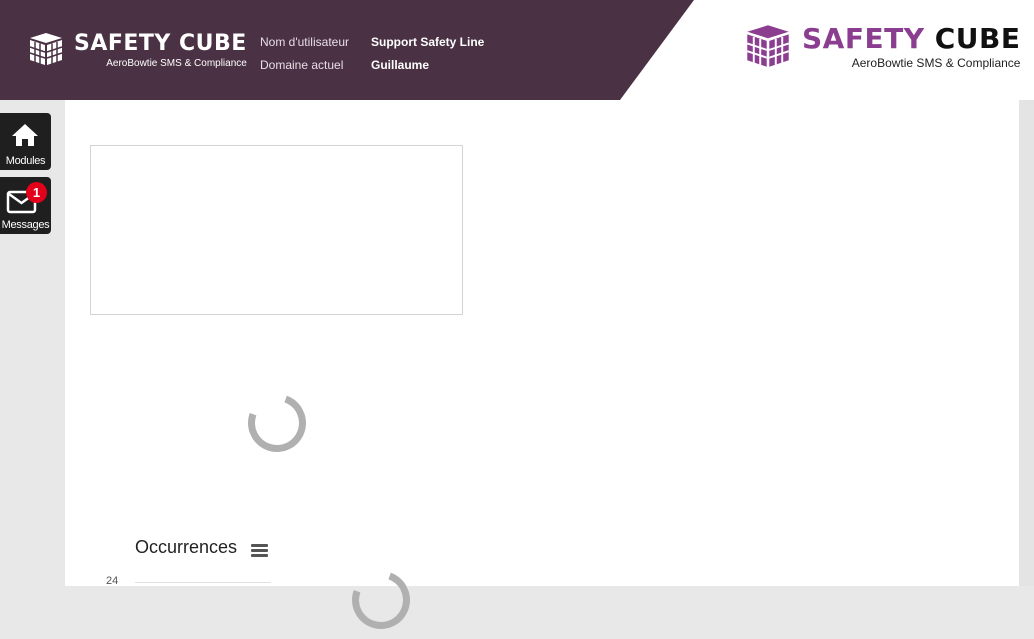  Describe the element at coordinates (160, 43) in the screenshot. I see `brand-name-left: SAFETY CUBE` at that location.